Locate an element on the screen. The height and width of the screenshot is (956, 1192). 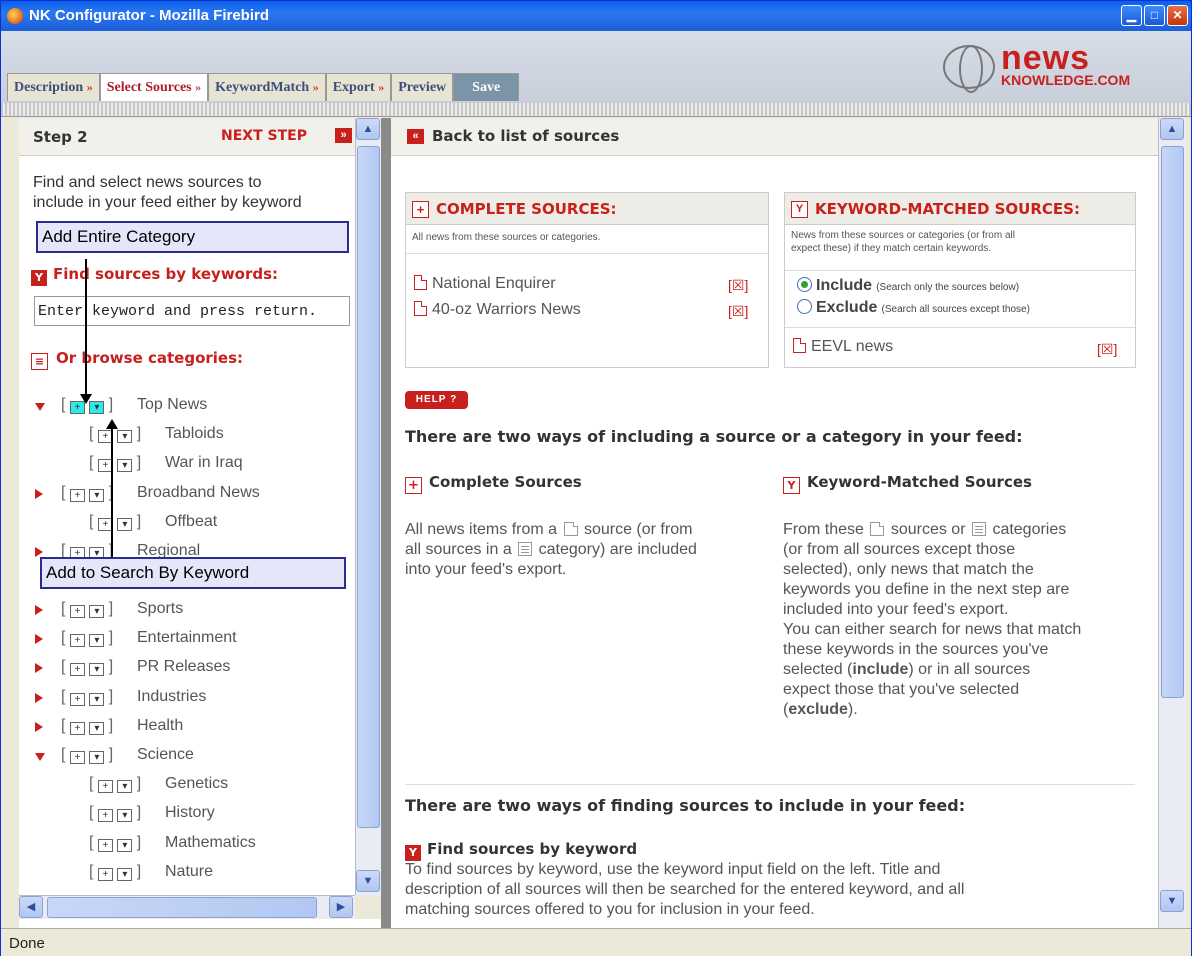
tab-export: Export » is located at coordinates (358, 87).